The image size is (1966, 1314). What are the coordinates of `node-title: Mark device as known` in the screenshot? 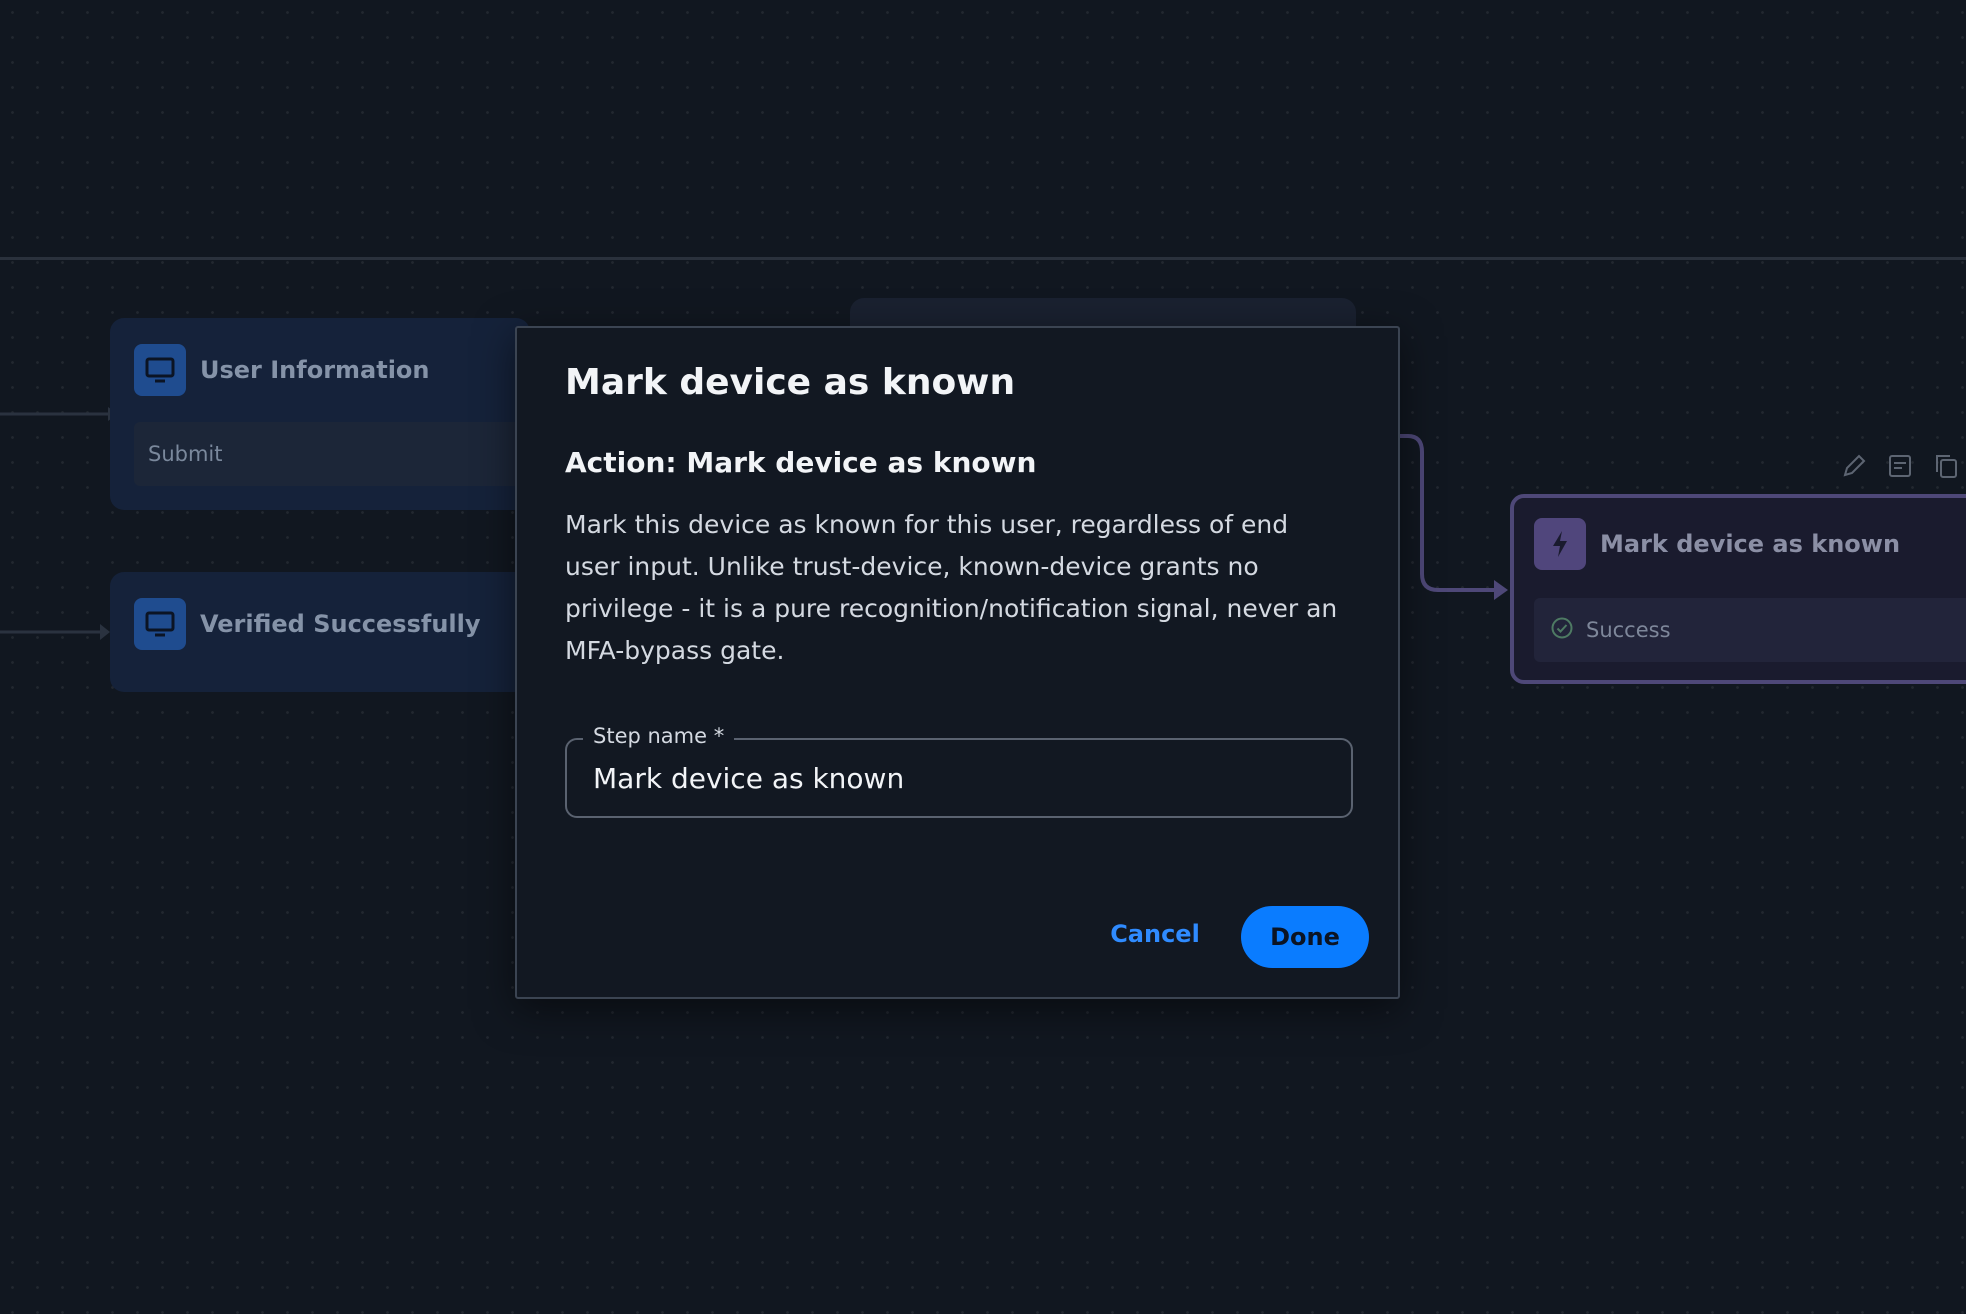 It's located at (1750, 544).